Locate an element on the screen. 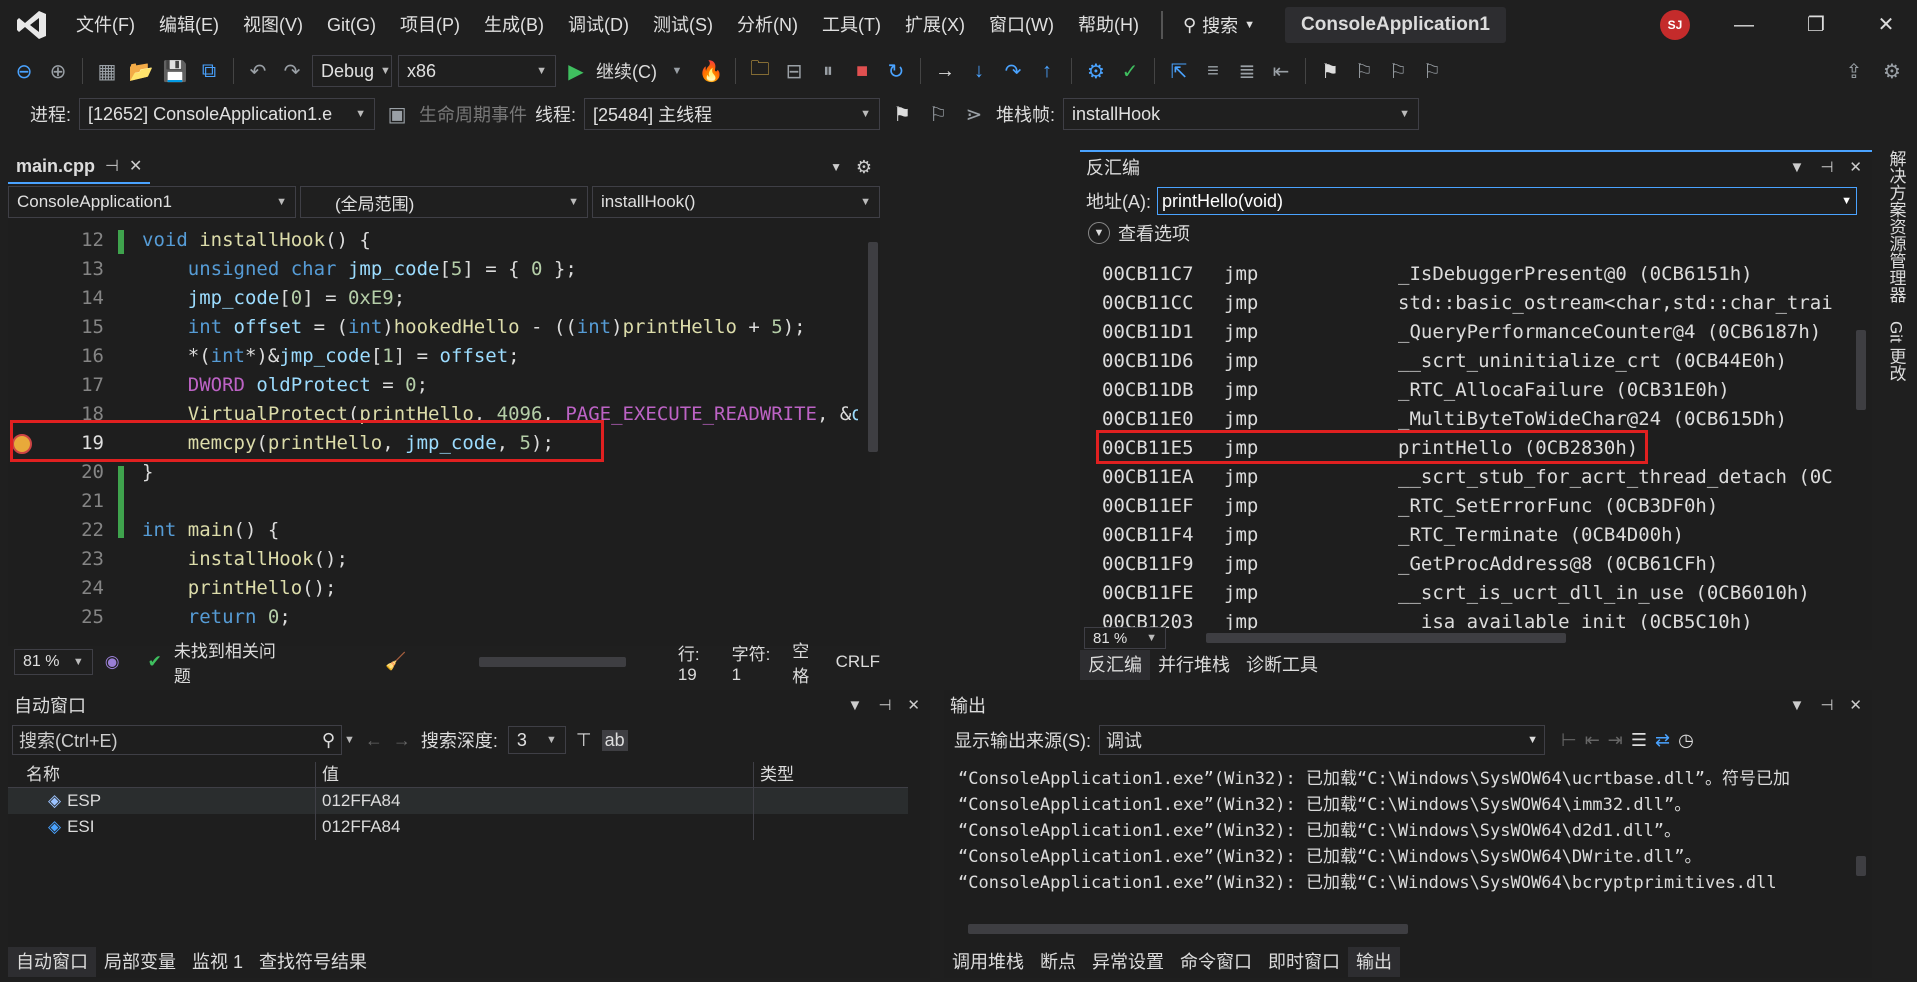 The width and height of the screenshot is (1917, 982). tab-breakpoints: 断点 is located at coordinates (1058, 962).